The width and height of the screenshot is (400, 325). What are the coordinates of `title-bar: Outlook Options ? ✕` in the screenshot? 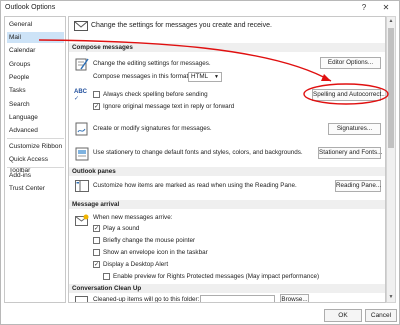 It's located at (200, 8).